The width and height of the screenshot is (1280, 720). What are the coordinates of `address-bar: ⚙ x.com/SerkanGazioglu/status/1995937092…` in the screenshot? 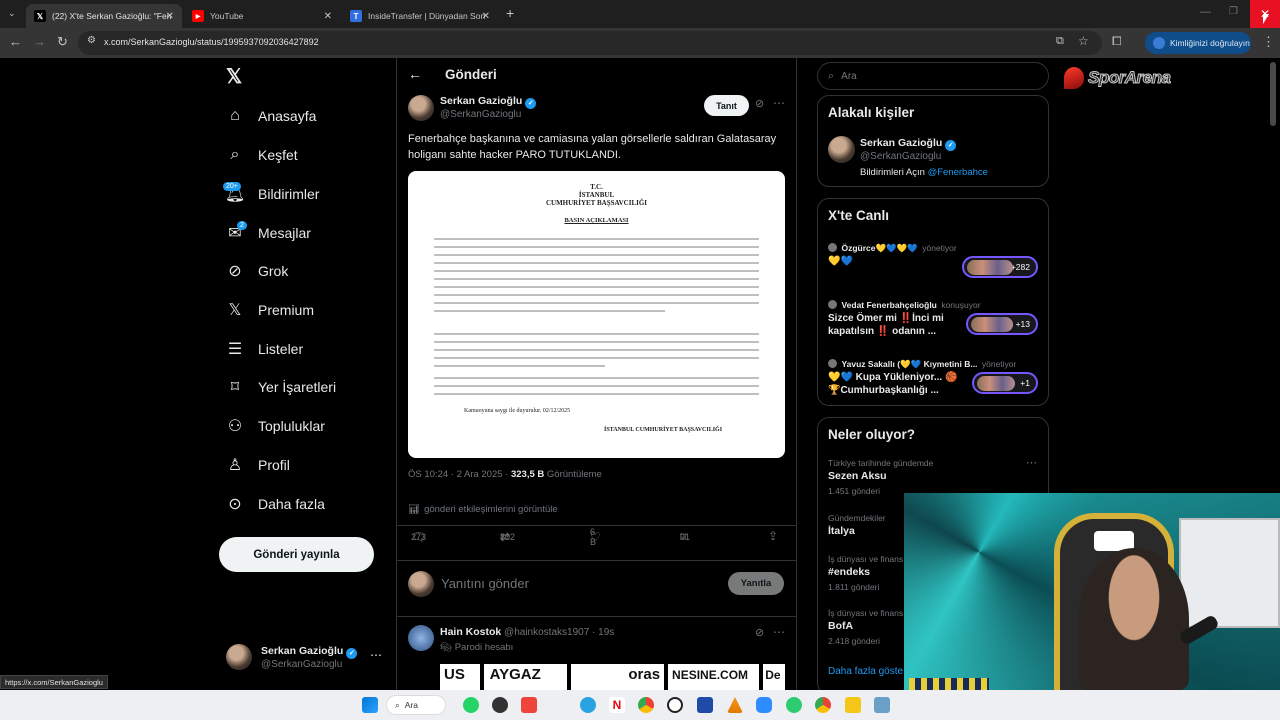 It's located at (590, 43).